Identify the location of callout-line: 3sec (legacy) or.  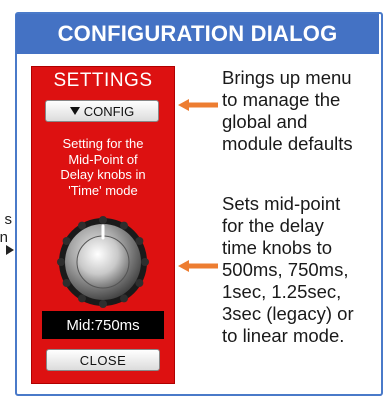
(288, 313).